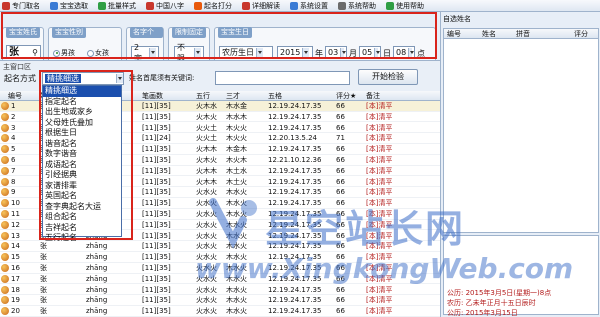 This screenshot has width=600, height=317. I want to click on toolbar-button: 宝宝选取, so click(69, 6).